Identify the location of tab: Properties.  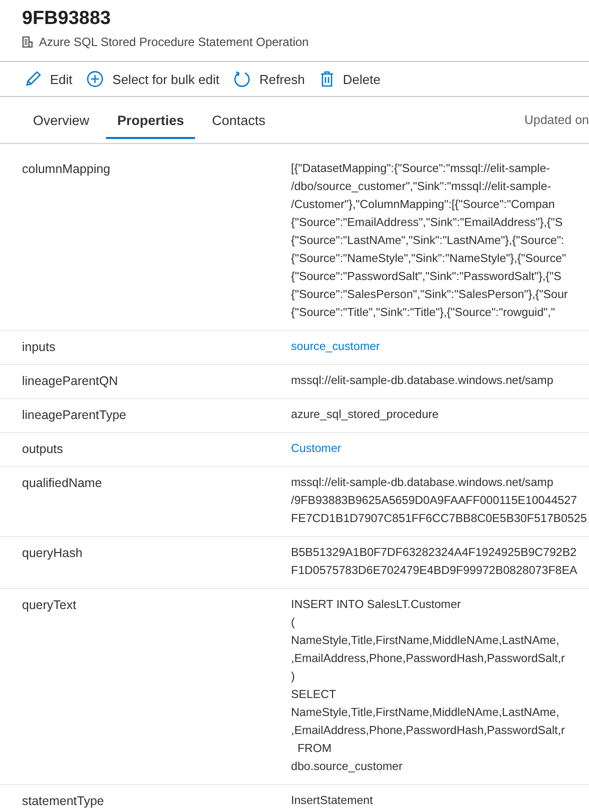
(151, 120).